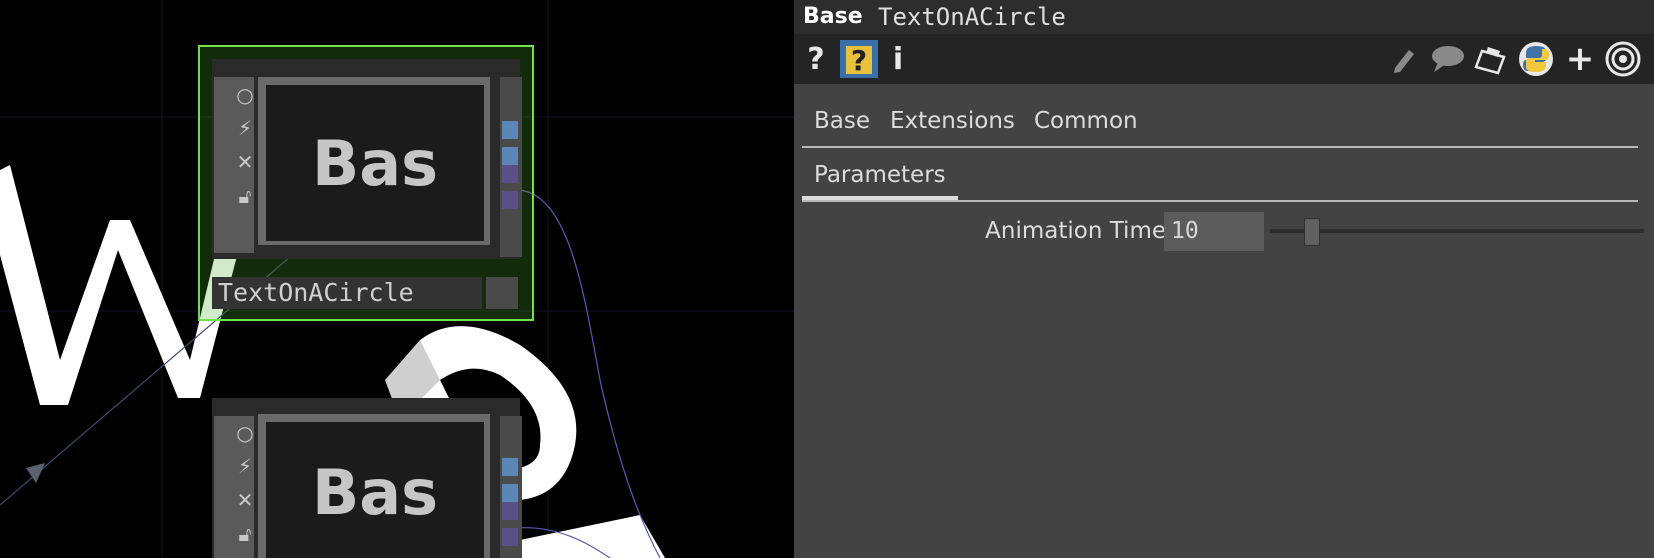 This screenshot has width=1654, height=558. What do you see at coordinates (1404, 59) in the screenshot?
I see `edit-icon` at bounding box center [1404, 59].